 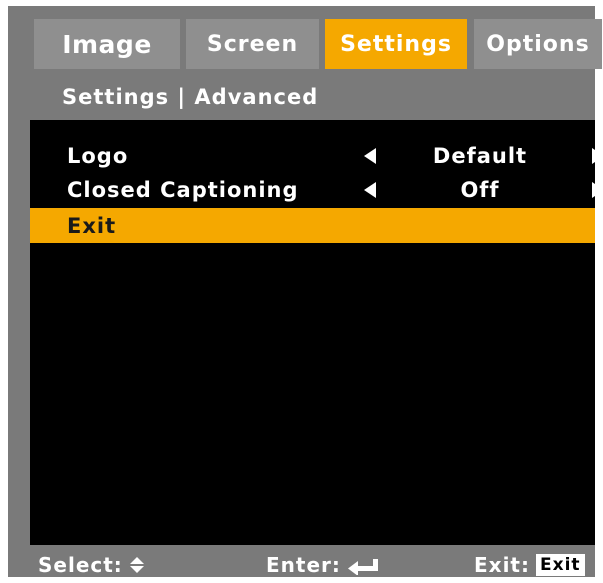 I want to click on enter-return-icon, so click(x=362, y=567).